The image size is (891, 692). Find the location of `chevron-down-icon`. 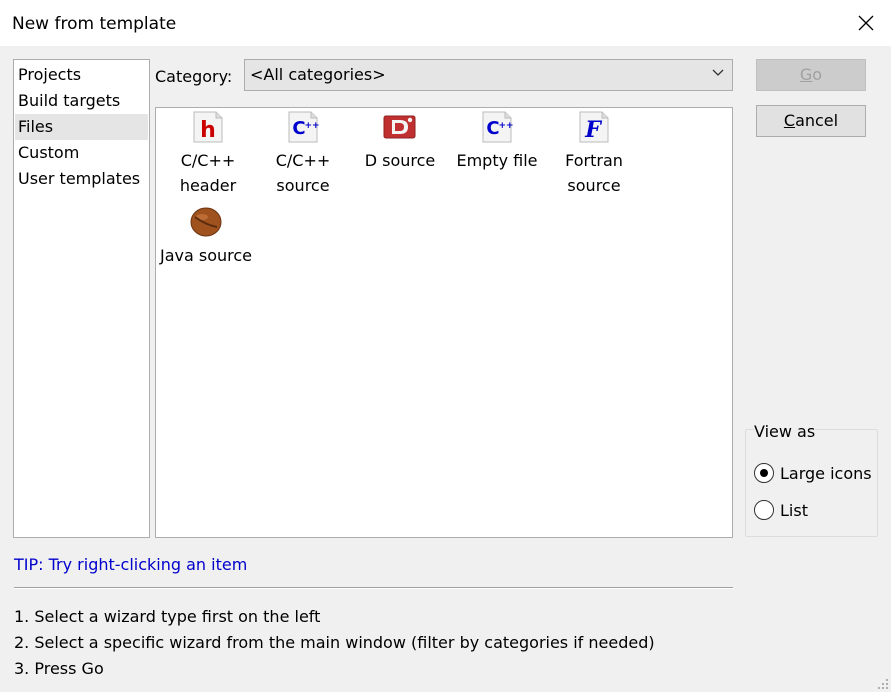

chevron-down-icon is located at coordinates (718, 72).